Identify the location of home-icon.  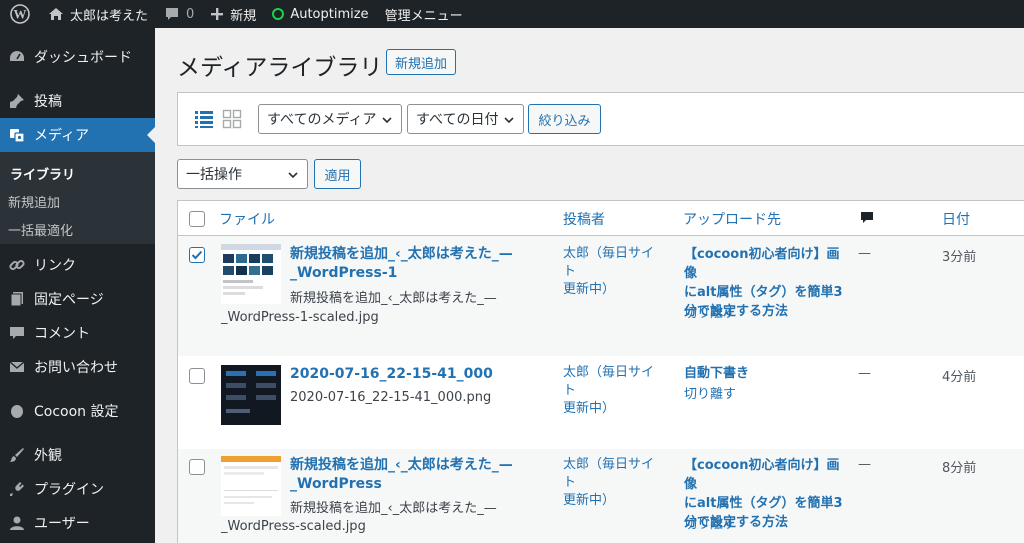
(56, 14).